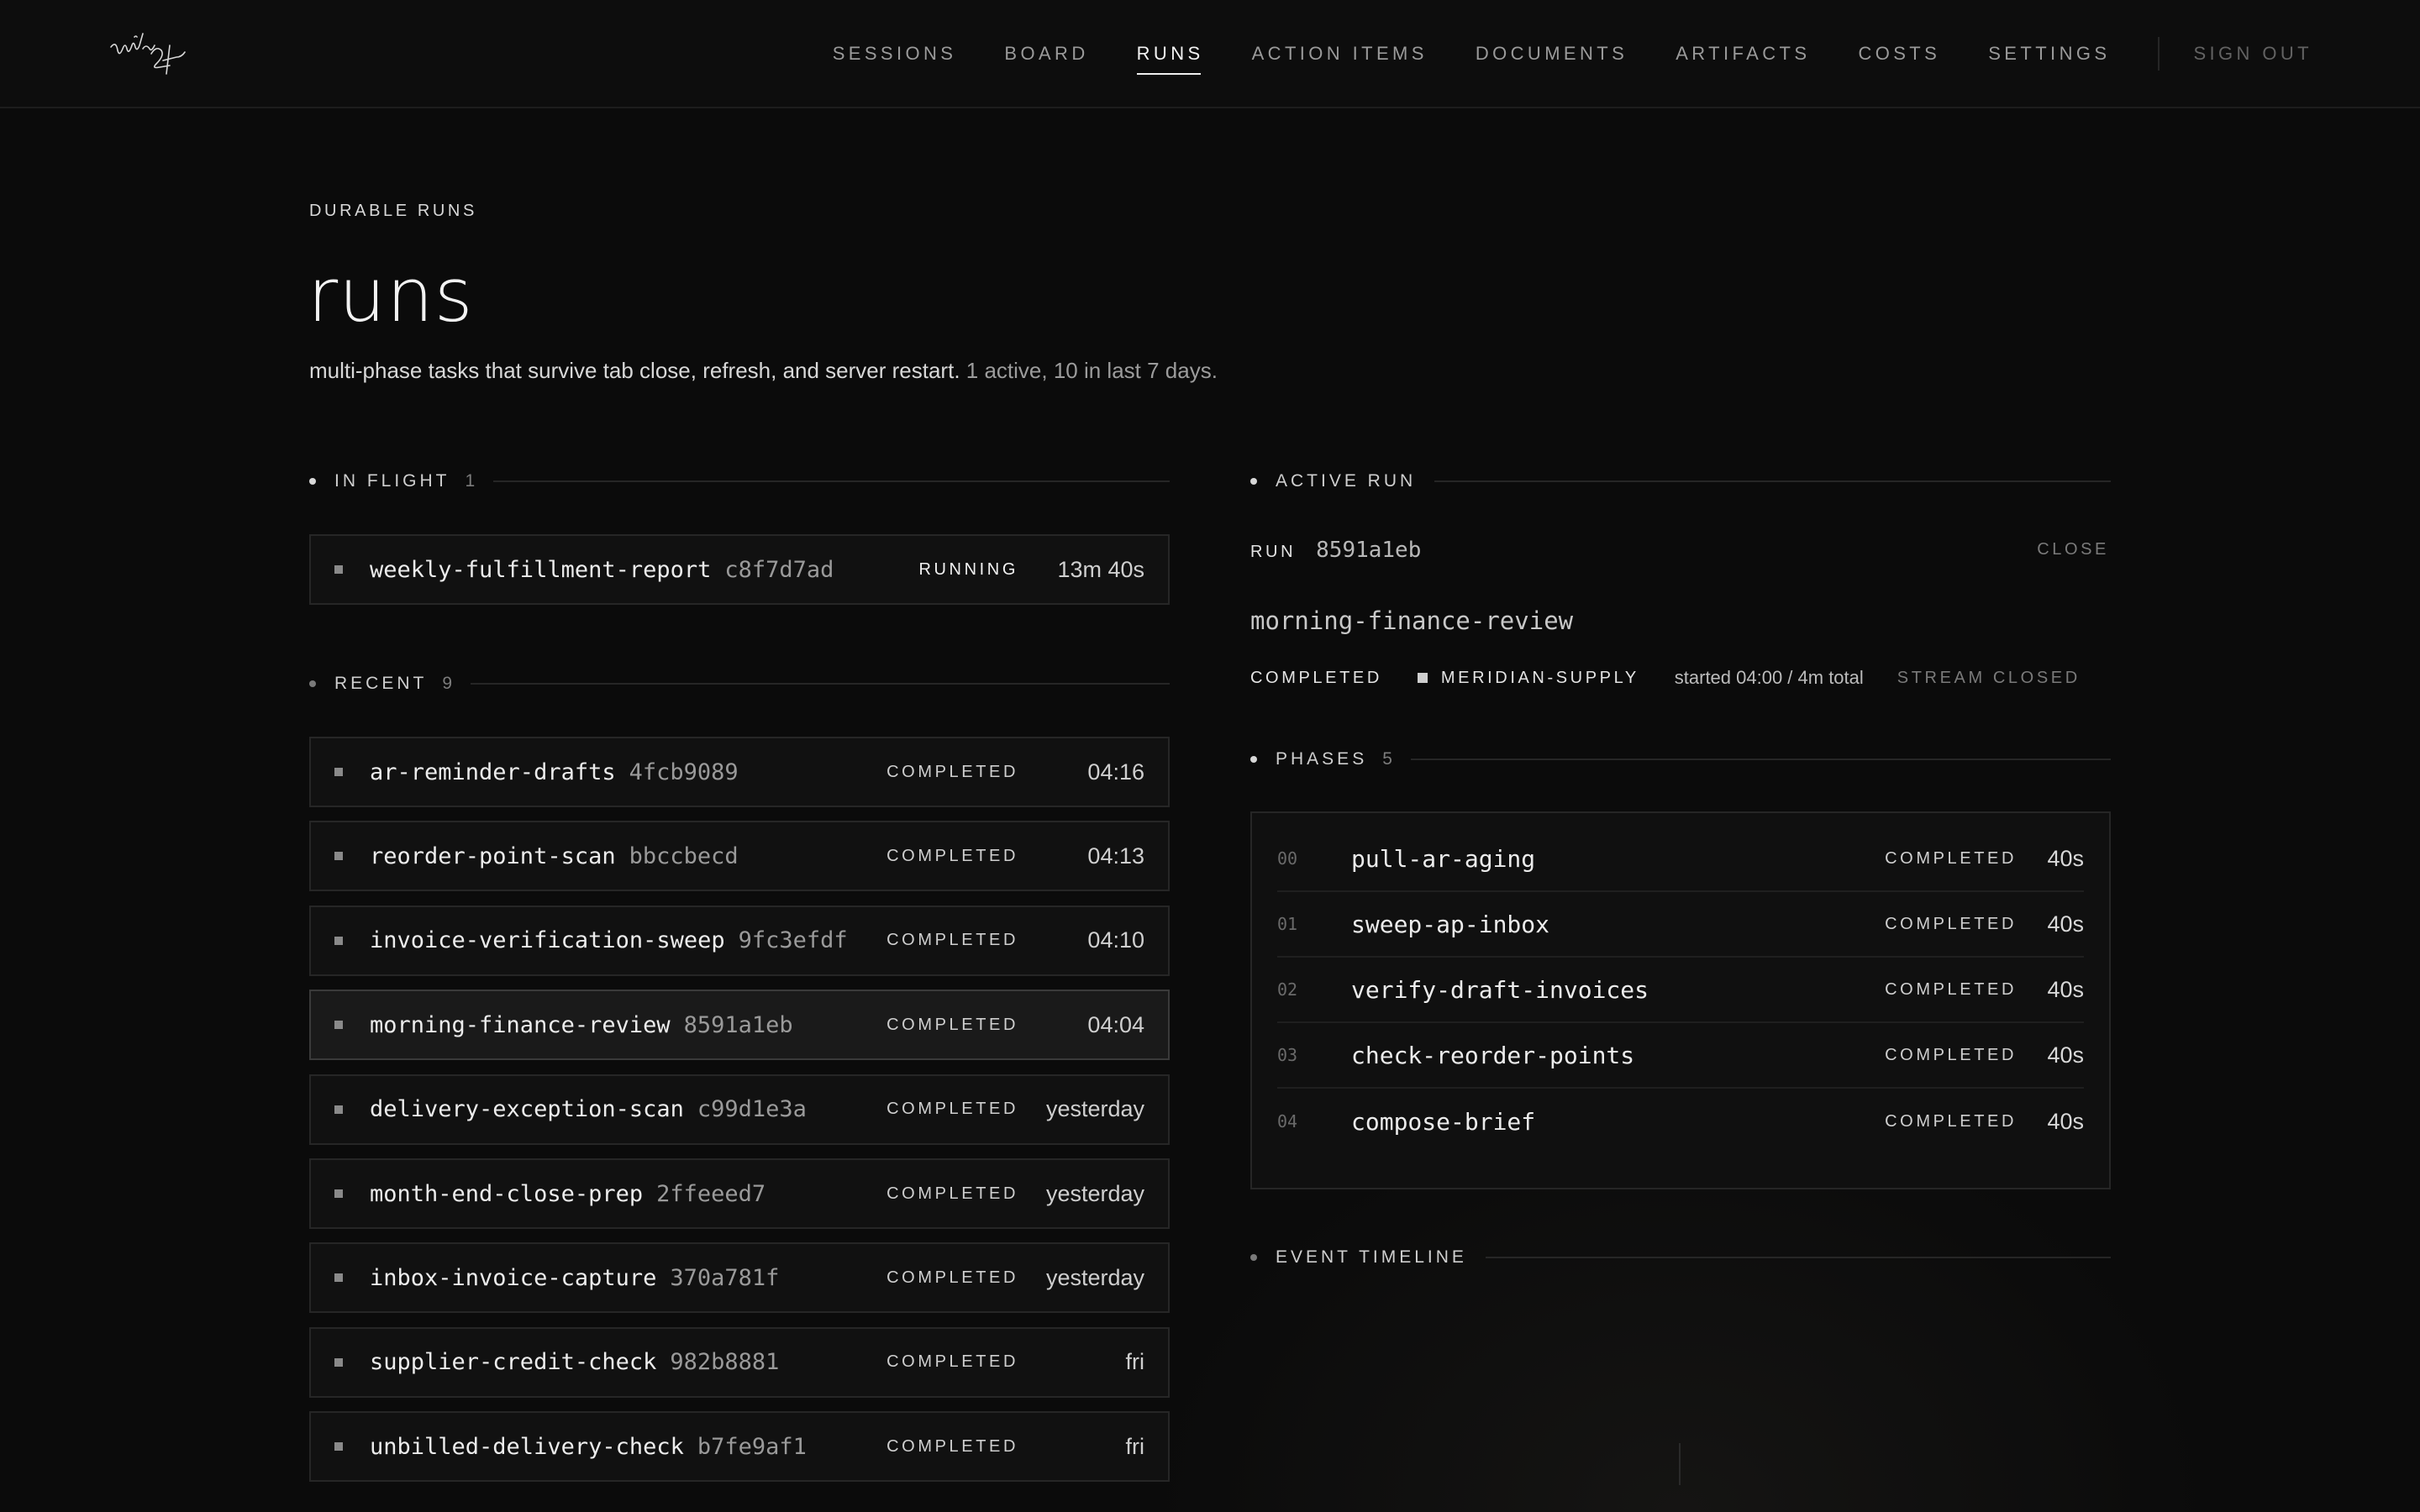  What do you see at coordinates (1743, 54) in the screenshot?
I see `nav-artifacts: ARTIFACTS` at bounding box center [1743, 54].